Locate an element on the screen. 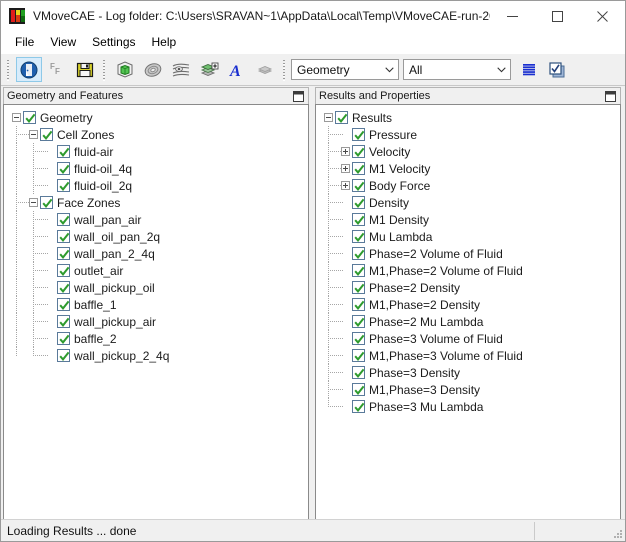  contour-streamline-button is located at coordinates (181, 69).